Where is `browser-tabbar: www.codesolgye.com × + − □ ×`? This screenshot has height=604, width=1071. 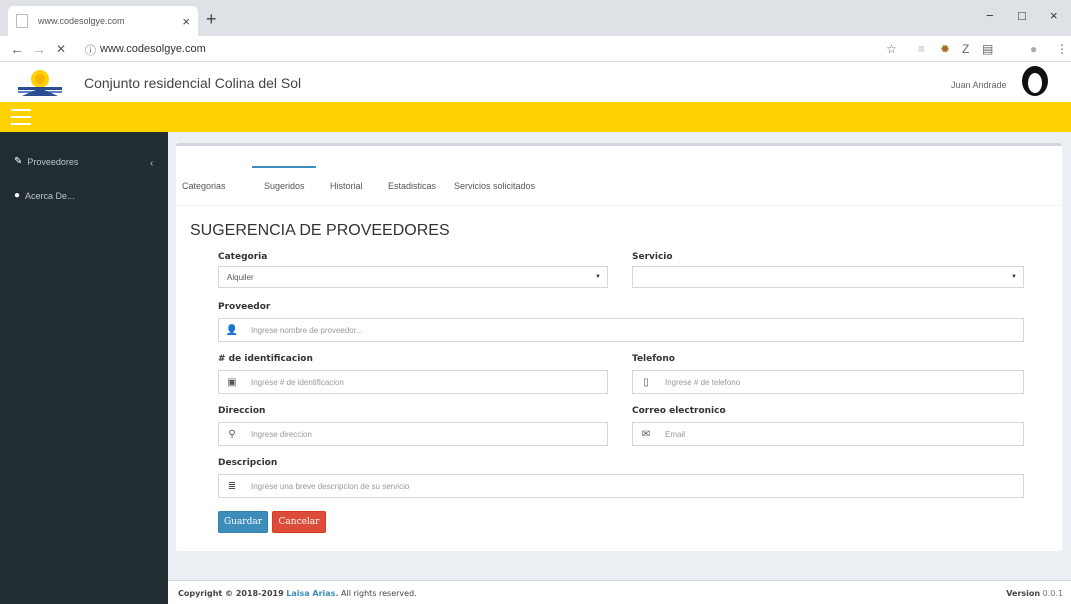
browser-tabbar: www.codesolgye.com × + − □ × is located at coordinates (535, 18).